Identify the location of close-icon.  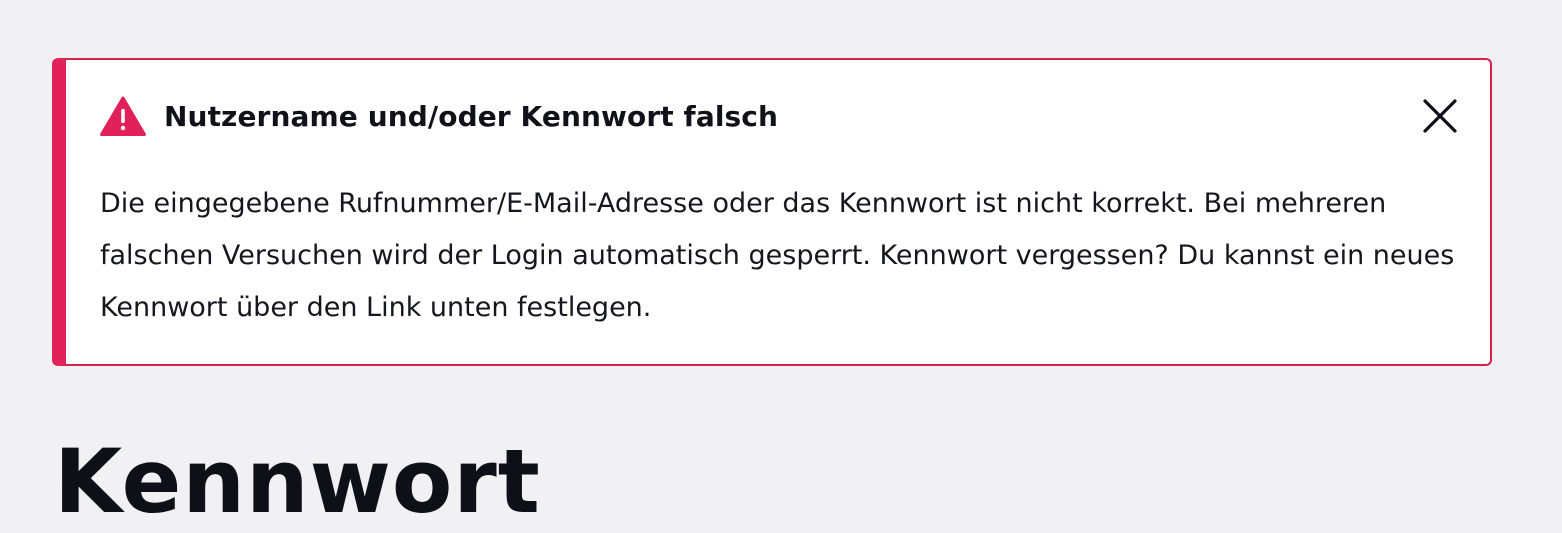
(1440, 116).